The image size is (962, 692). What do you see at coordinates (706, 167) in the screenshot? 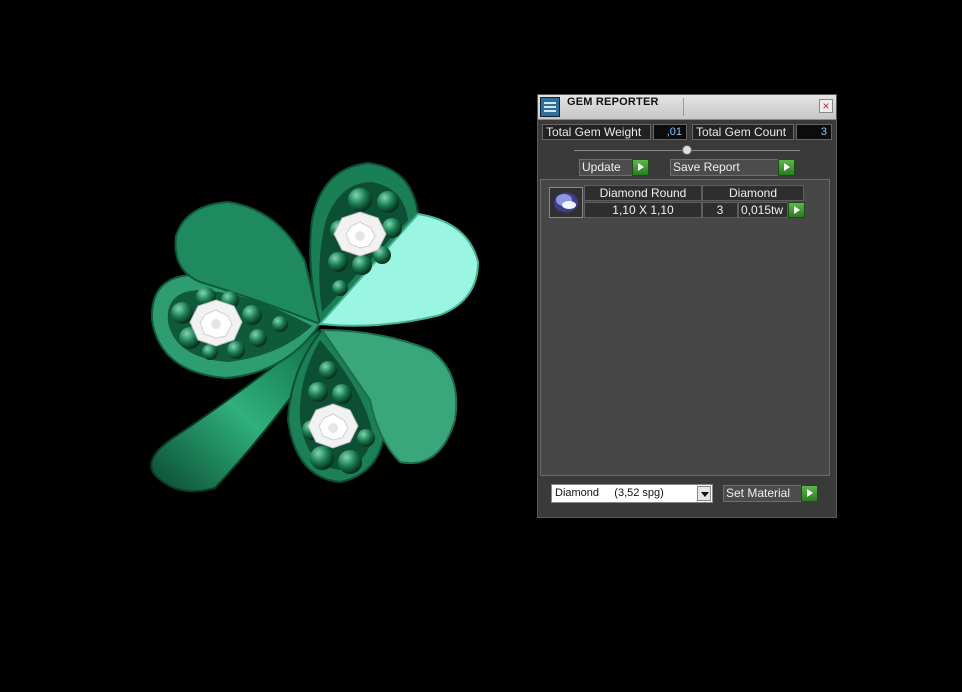
I see `save-report-button-label: Save Report` at bounding box center [706, 167].